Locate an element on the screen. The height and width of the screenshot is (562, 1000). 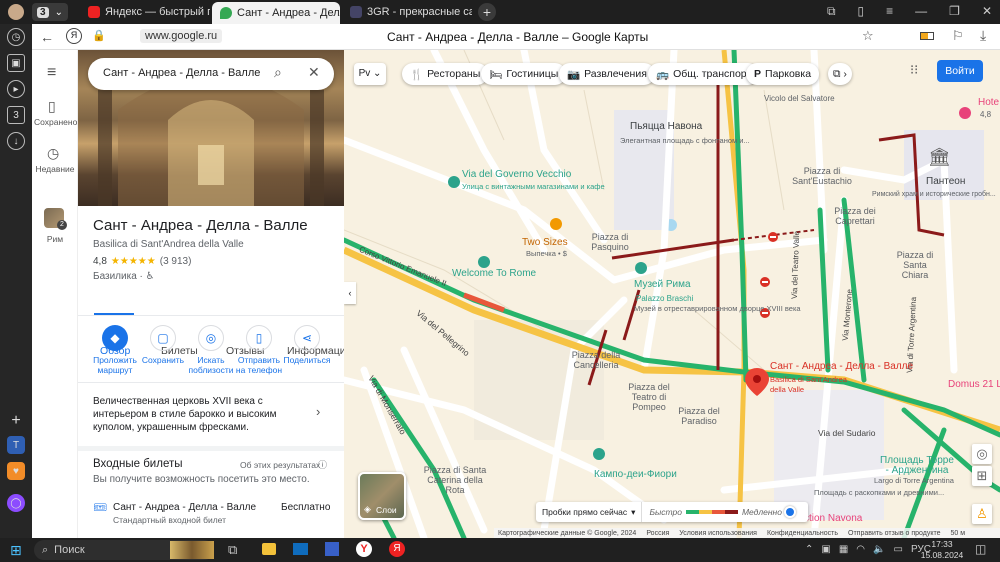
rome-thumbnail: 2 is located at coordinates (55, 219).